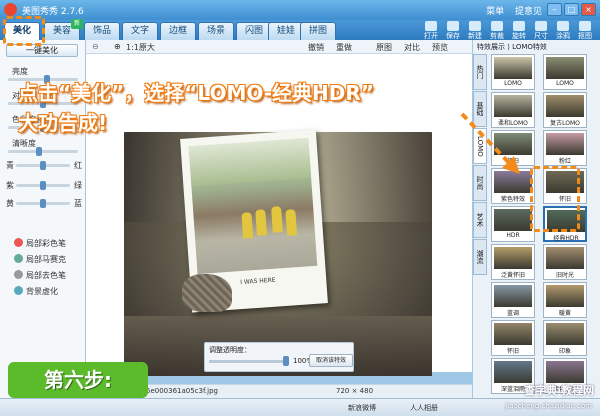  Describe the element at coordinates (253, 206) in the screenshot. I see `polaroid-picture` at that location.